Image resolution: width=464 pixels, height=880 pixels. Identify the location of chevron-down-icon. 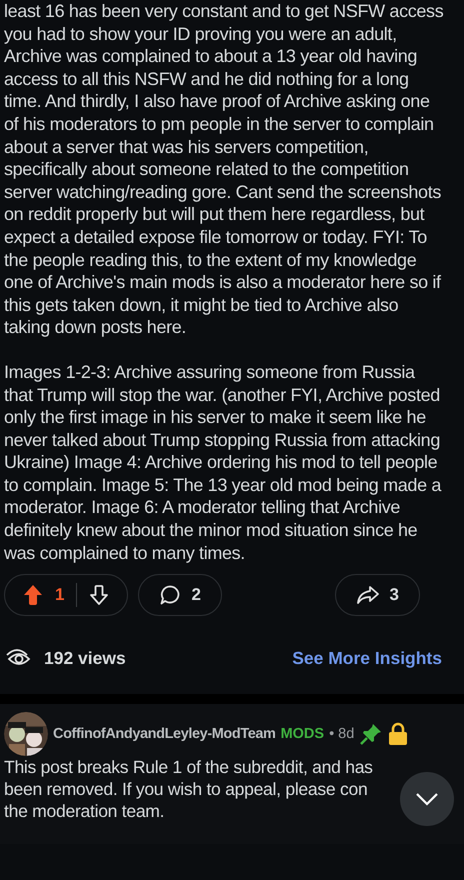
(427, 799).